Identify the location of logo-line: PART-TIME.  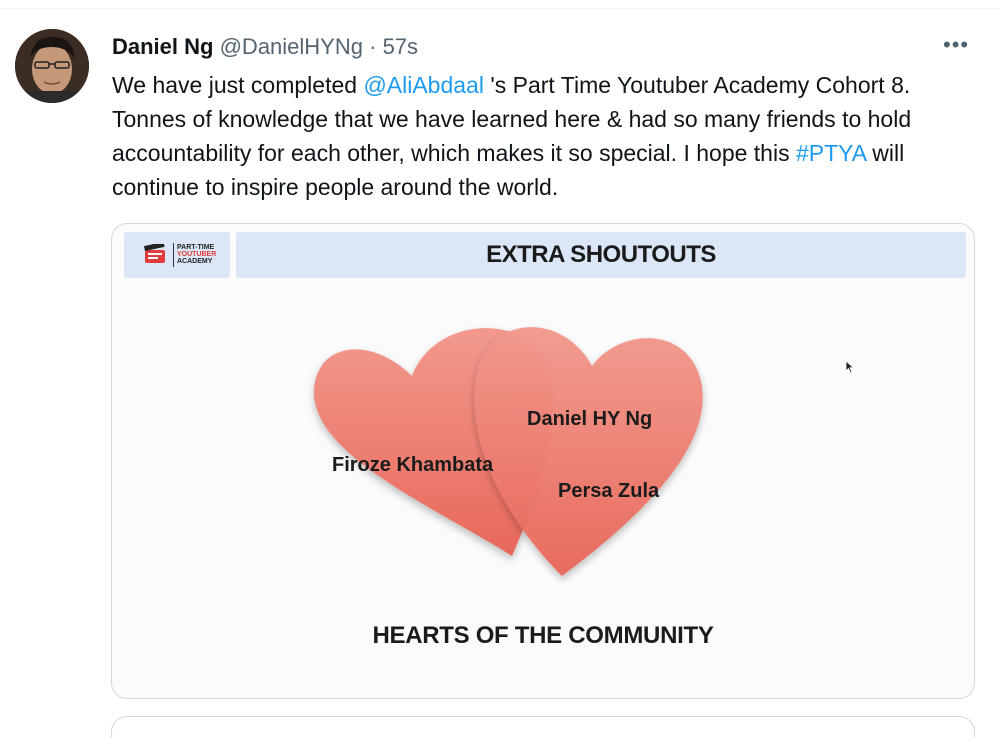
(196, 247).